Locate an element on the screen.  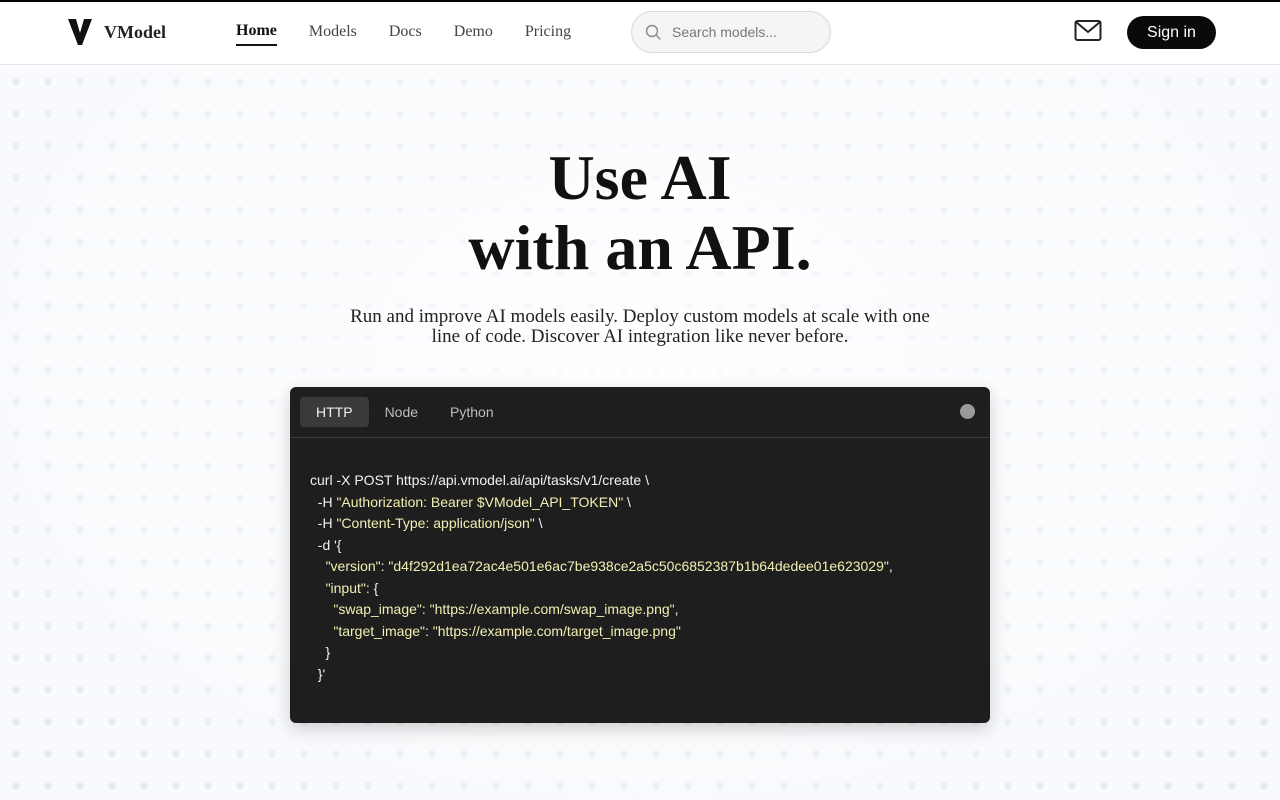
main-nav: Home Models Docs Demo Pricing is located at coordinates (419, 33).